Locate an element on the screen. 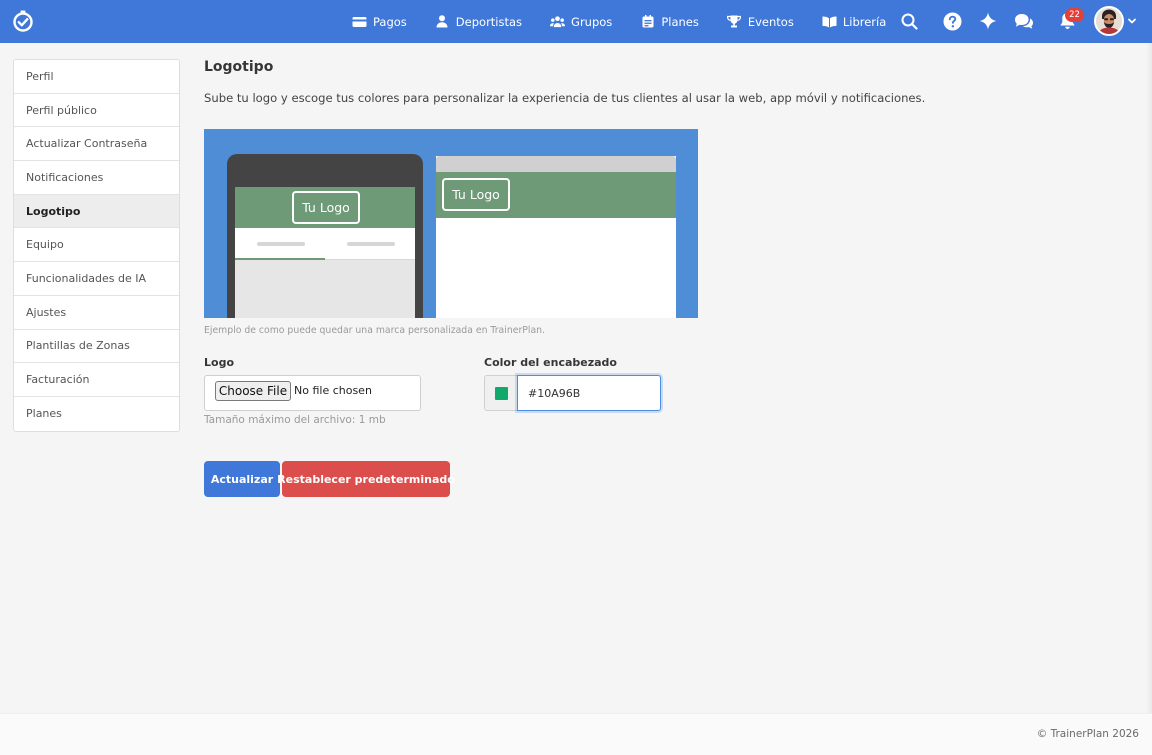  file-size-help: Tamaño máximo del archivo: 1 mb is located at coordinates (295, 420).